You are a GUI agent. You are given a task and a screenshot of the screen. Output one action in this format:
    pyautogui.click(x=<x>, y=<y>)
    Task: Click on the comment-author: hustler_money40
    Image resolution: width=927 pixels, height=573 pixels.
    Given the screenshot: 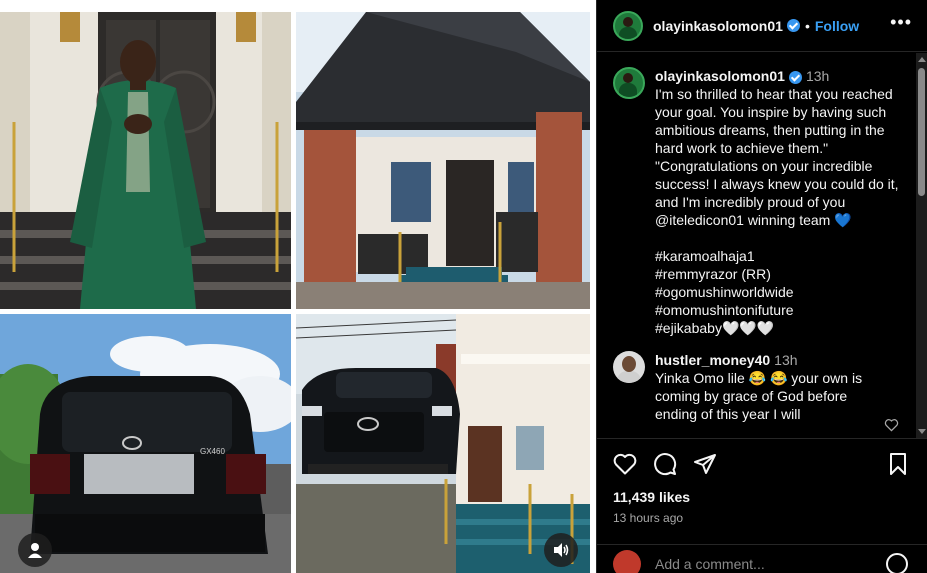 What is the action you would take?
    pyautogui.click(x=712, y=360)
    